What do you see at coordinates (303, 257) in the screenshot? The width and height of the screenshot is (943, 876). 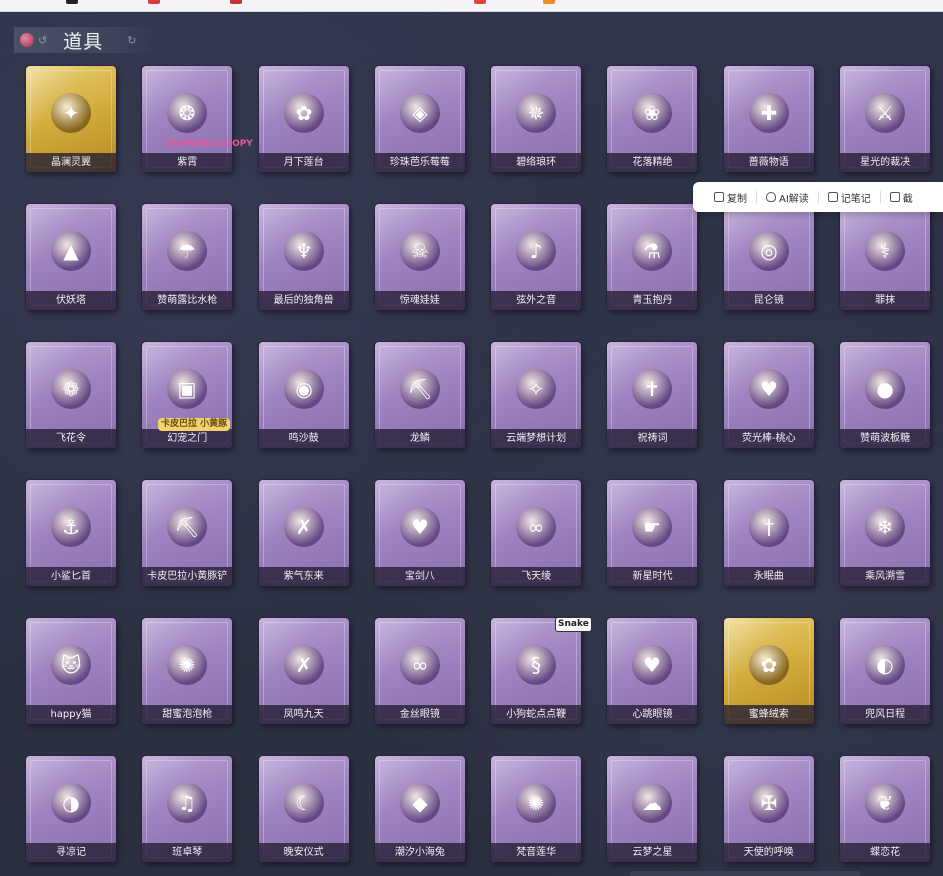 I see `item-card: ♆ 最后的独角兽` at bounding box center [303, 257].